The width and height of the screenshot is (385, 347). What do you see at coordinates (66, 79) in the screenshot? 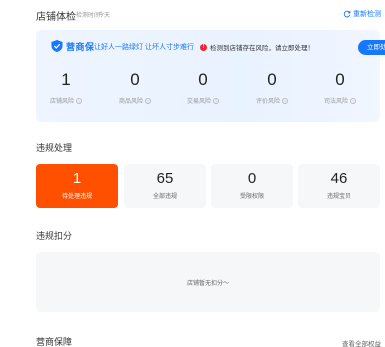
I see `metric-value: 1` at bounding box center [66, 79].